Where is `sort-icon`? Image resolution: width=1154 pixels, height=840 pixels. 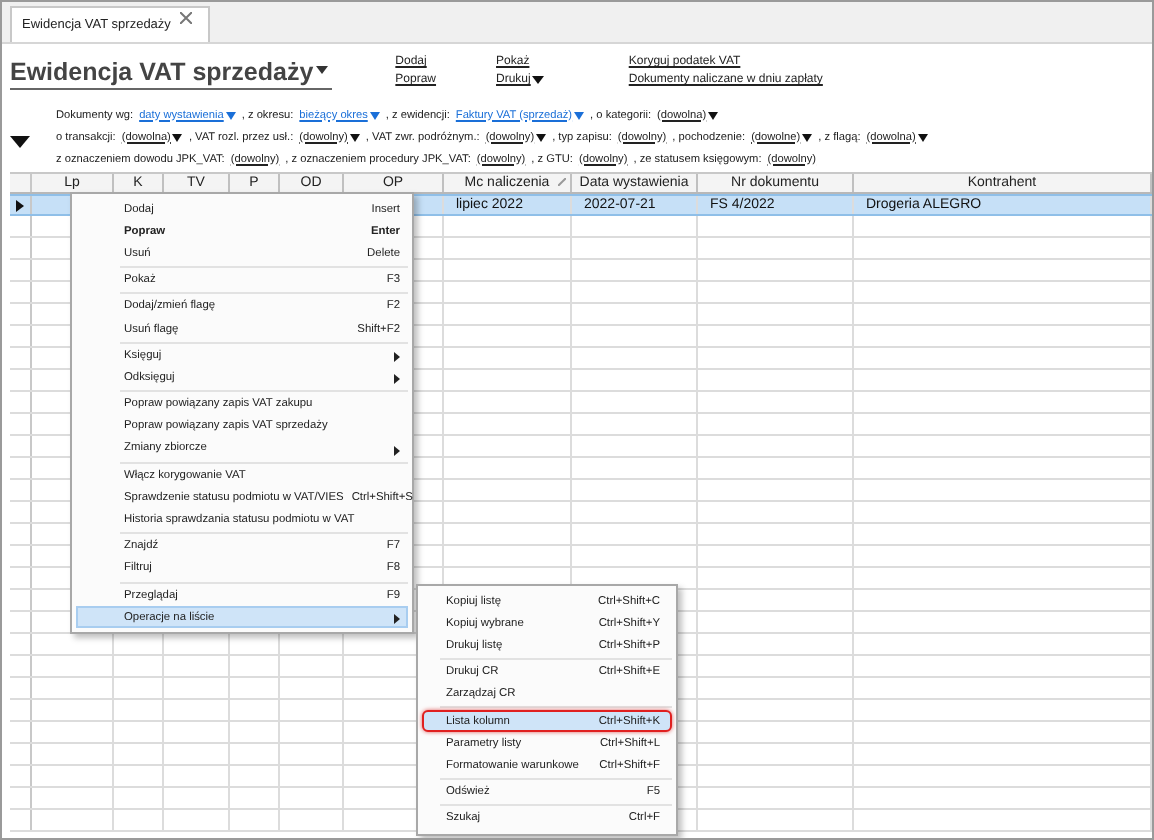
sort-icon is located at coordinates (562, 182).